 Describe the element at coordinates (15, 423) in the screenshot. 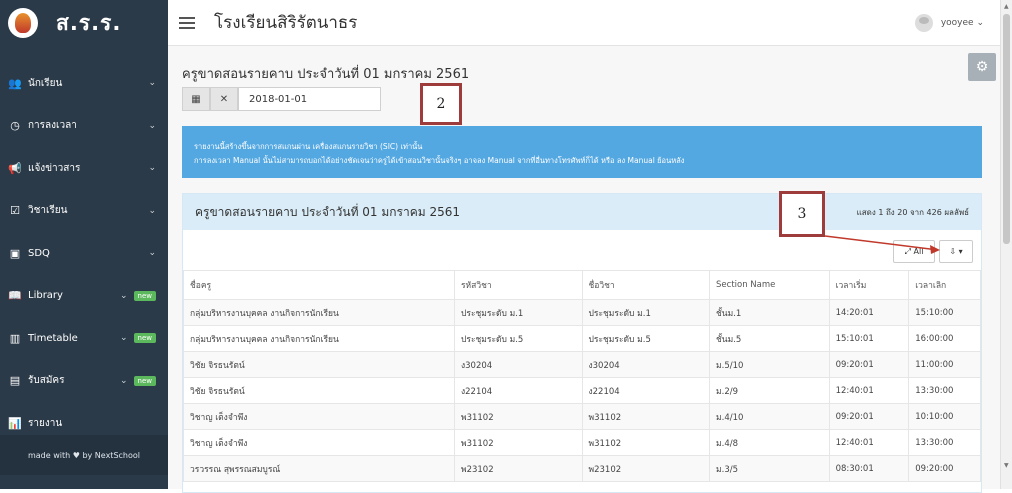

I see `bar-chart-icon: 📊` at that location.